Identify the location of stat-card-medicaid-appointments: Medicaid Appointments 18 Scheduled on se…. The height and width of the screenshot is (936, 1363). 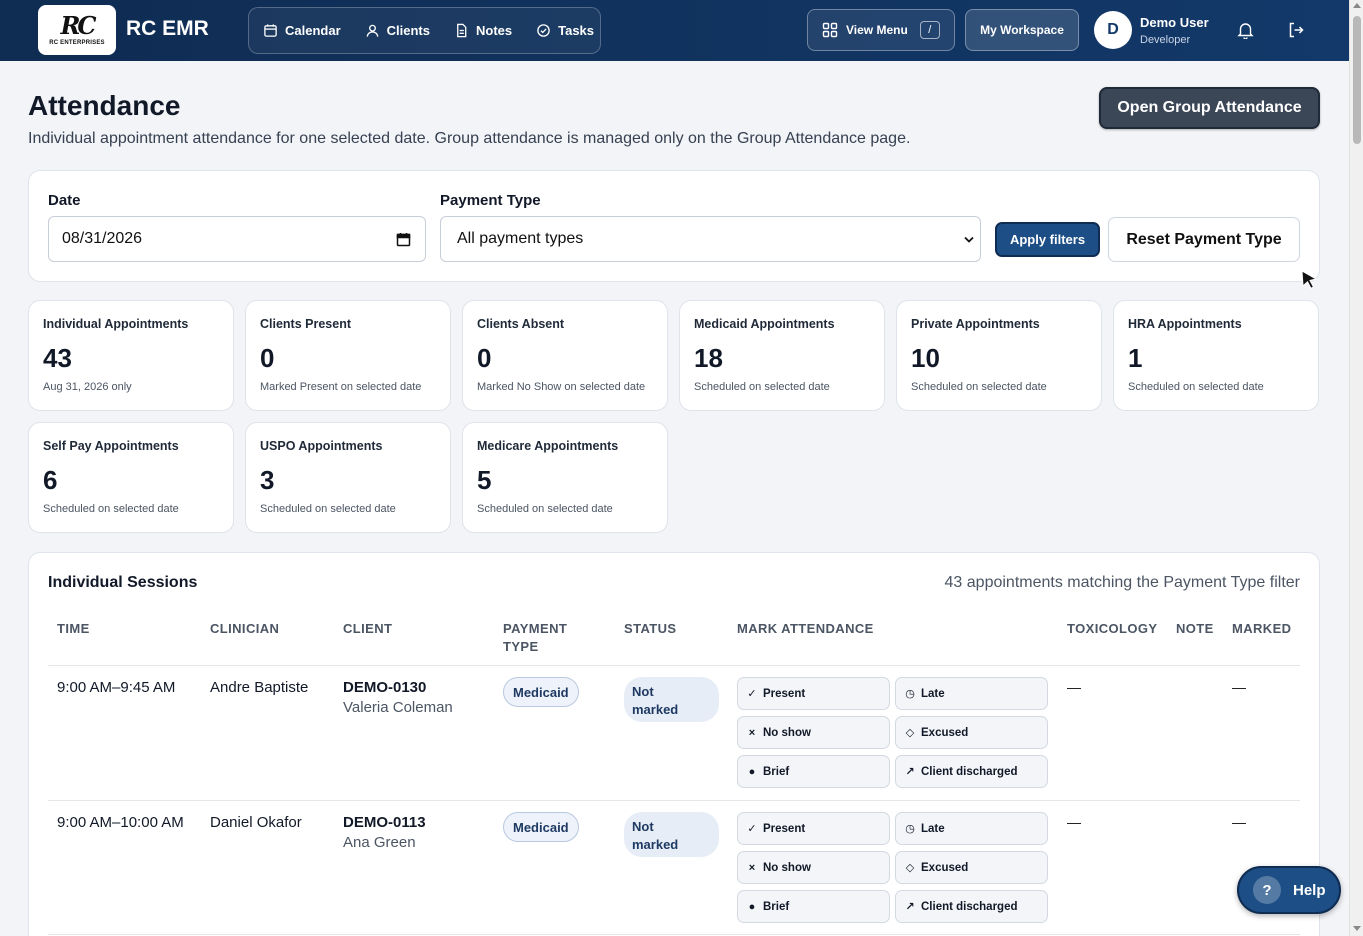
(782, 355).